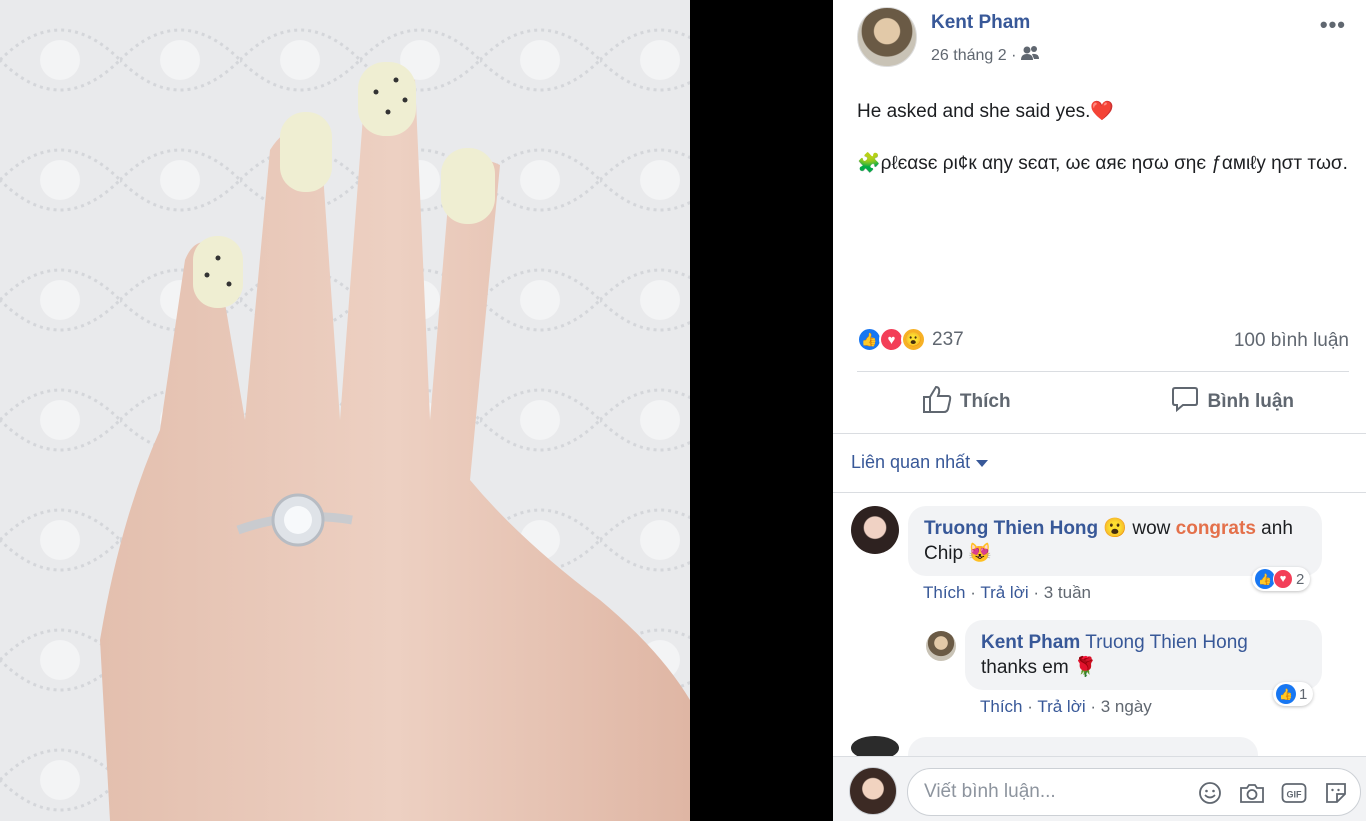 This screenshot has height=821, width=1366. Describe the element at coordinates (1039, 667) in the screenshot. I see `reply-text: thanks em 🌹` at that location.